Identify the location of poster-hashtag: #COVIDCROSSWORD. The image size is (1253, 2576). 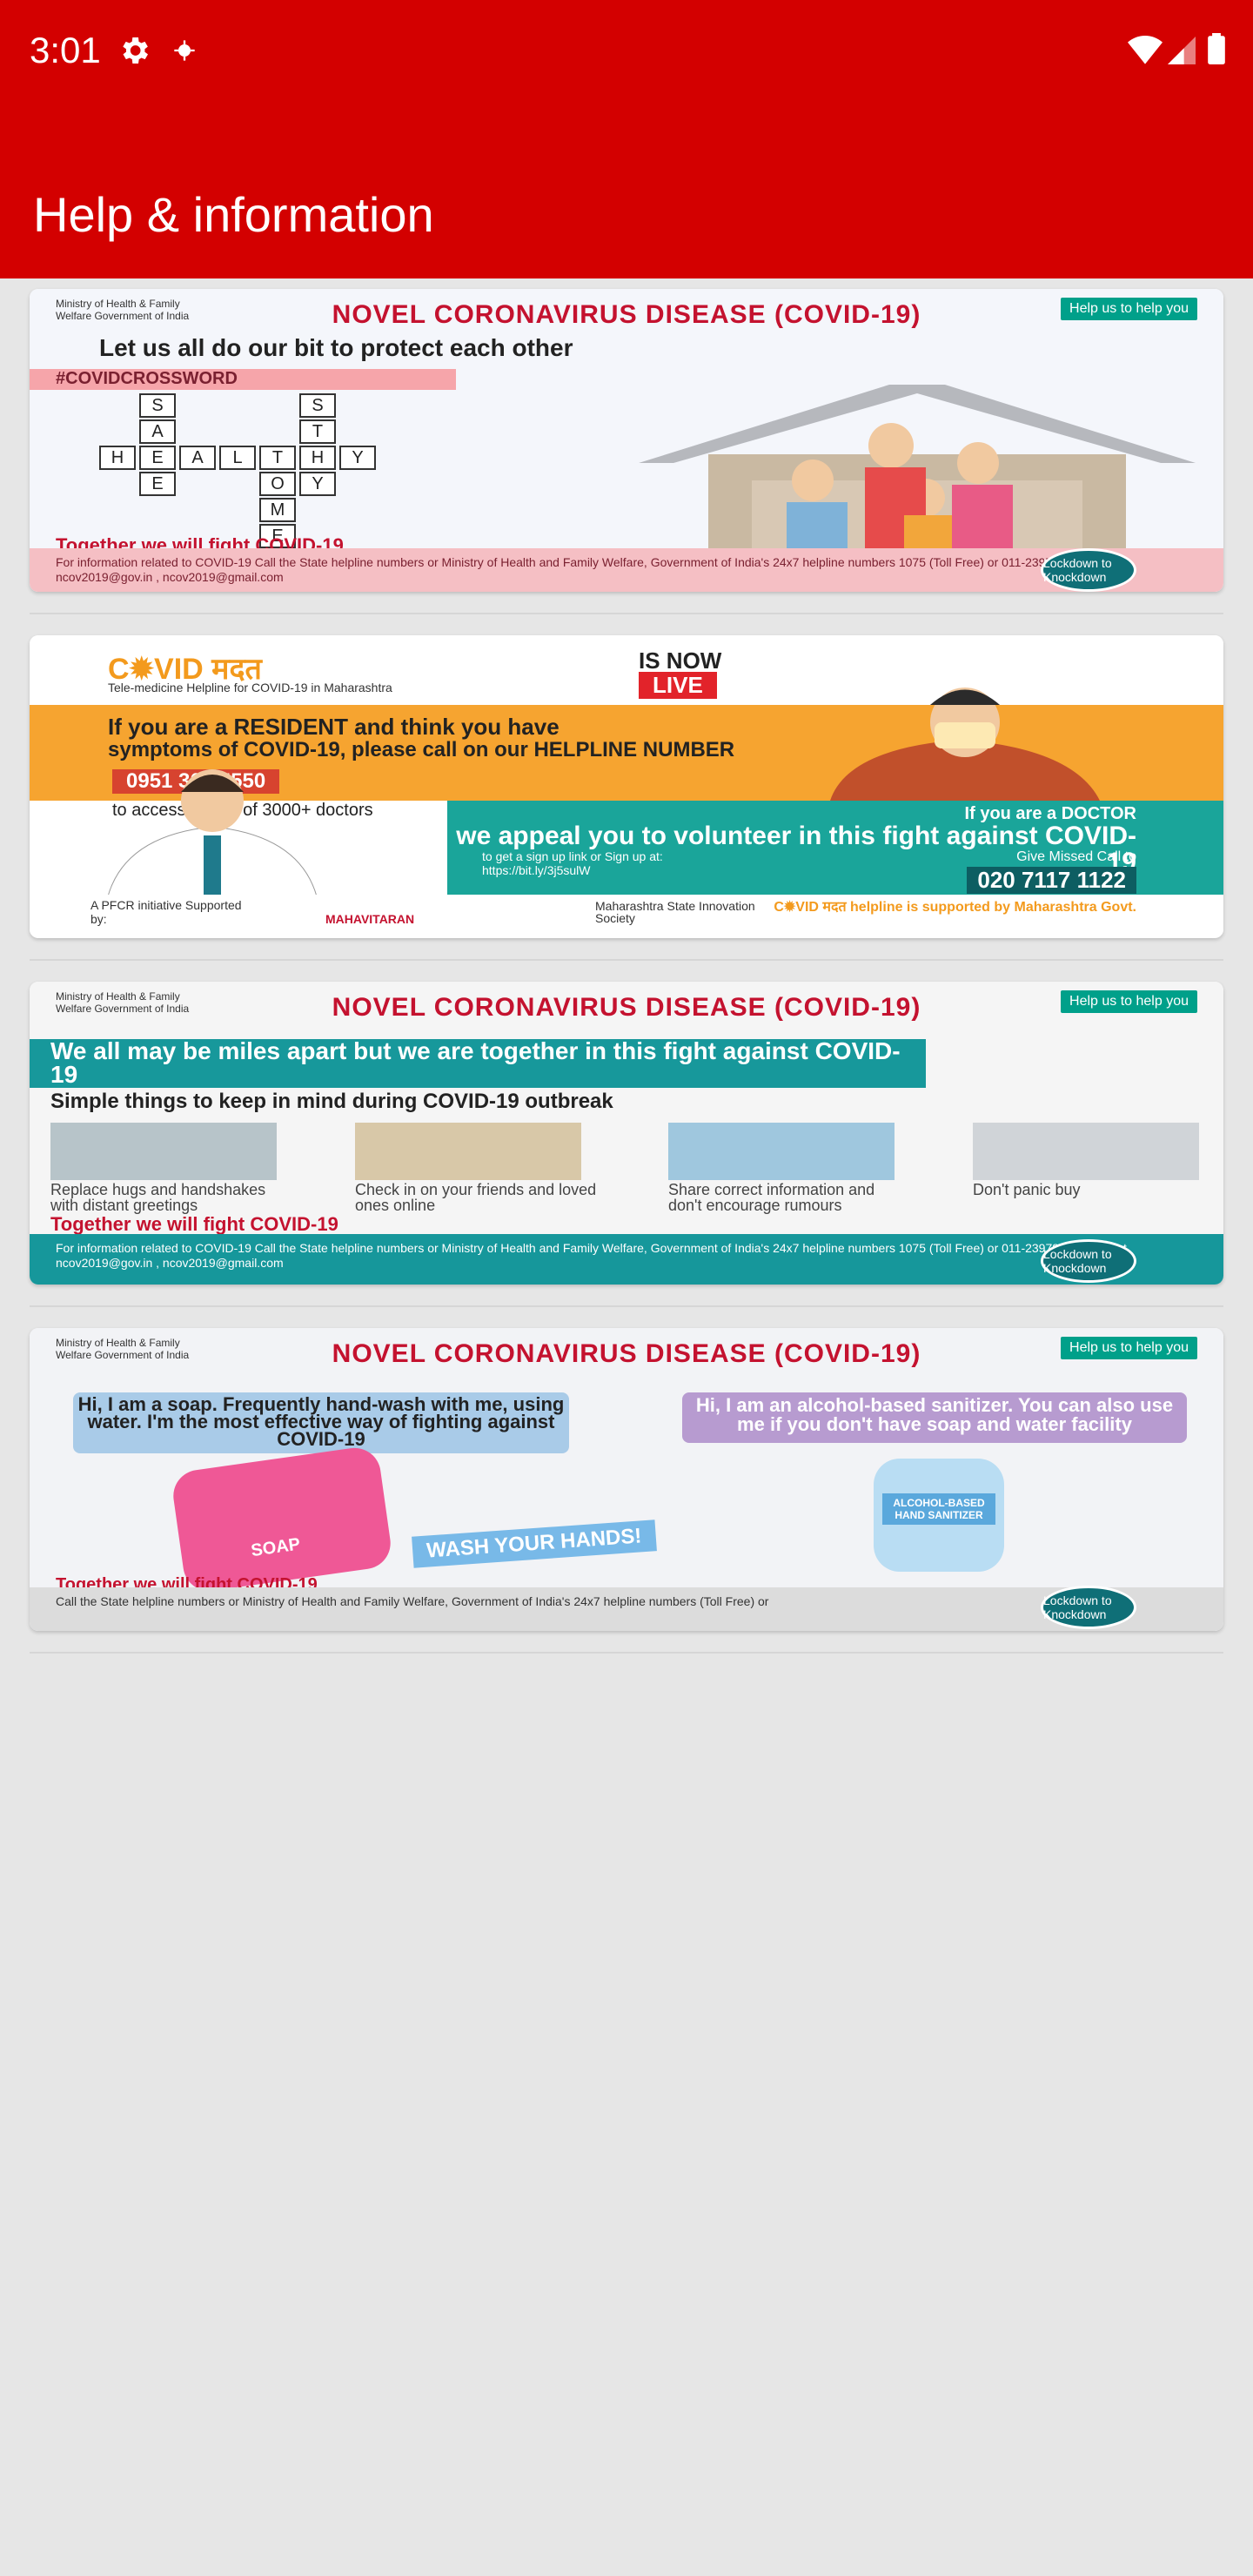
(243, 380).